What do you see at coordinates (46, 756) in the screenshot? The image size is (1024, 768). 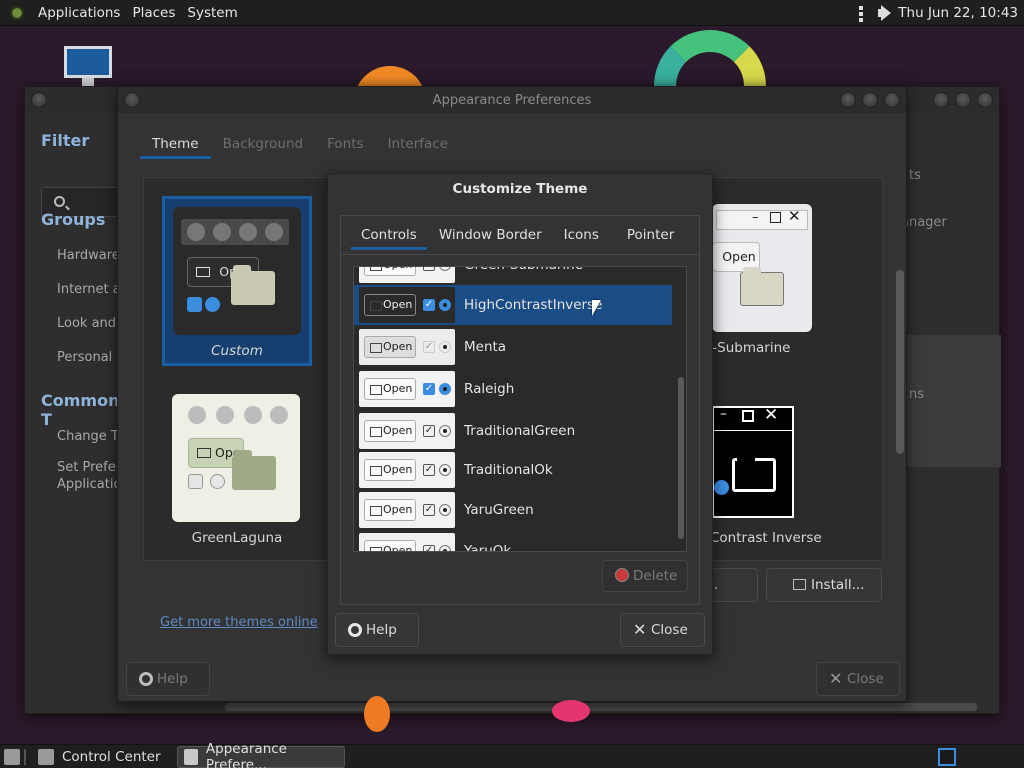 I see `control-center-icon` at bounding box center [46, 756].